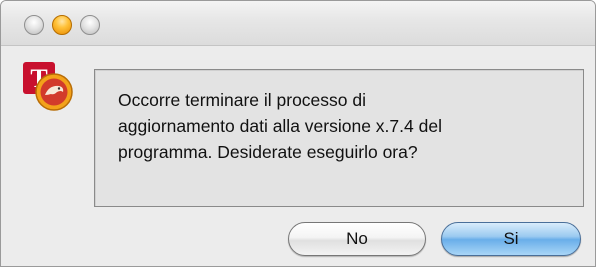  I want to click on zoom-window-button, so click(90, 25).